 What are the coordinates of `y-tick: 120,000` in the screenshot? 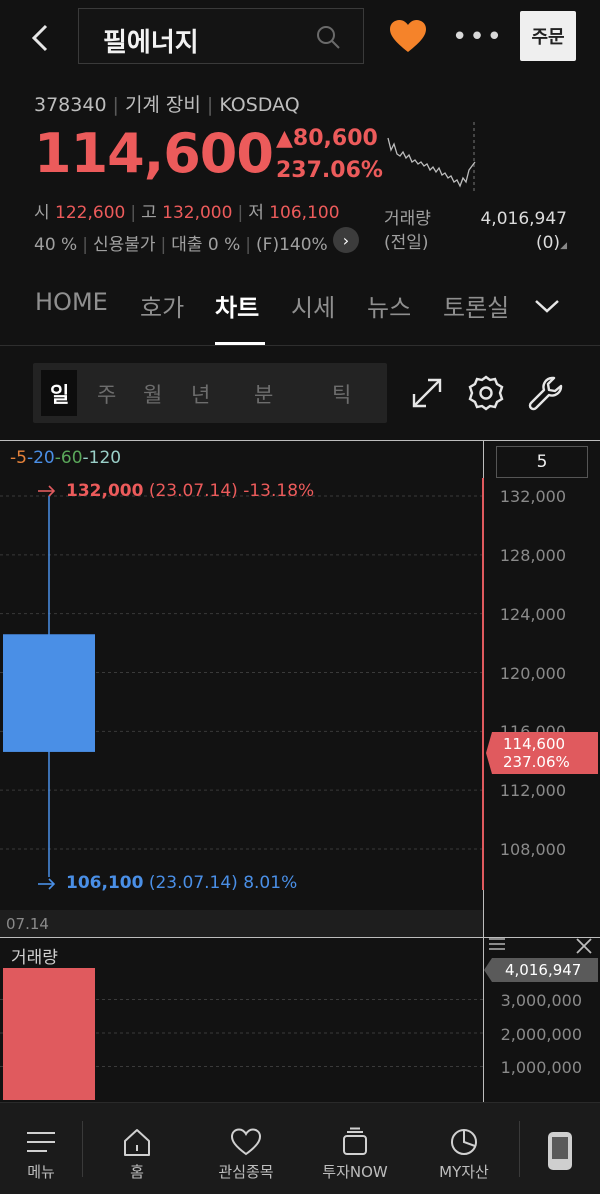 It's located at (532, 673).